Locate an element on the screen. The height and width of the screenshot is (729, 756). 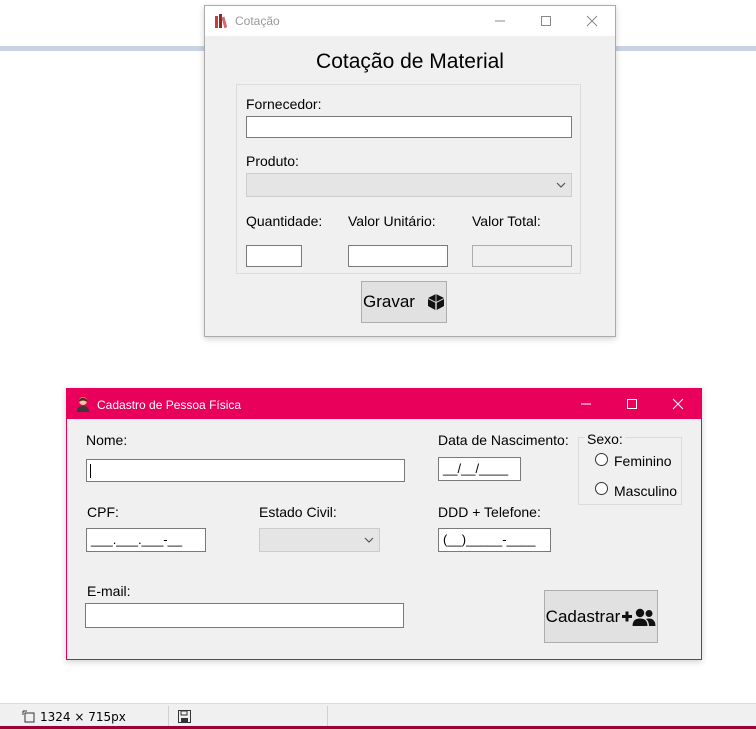
books-icon is located at coordinates (221, 21).